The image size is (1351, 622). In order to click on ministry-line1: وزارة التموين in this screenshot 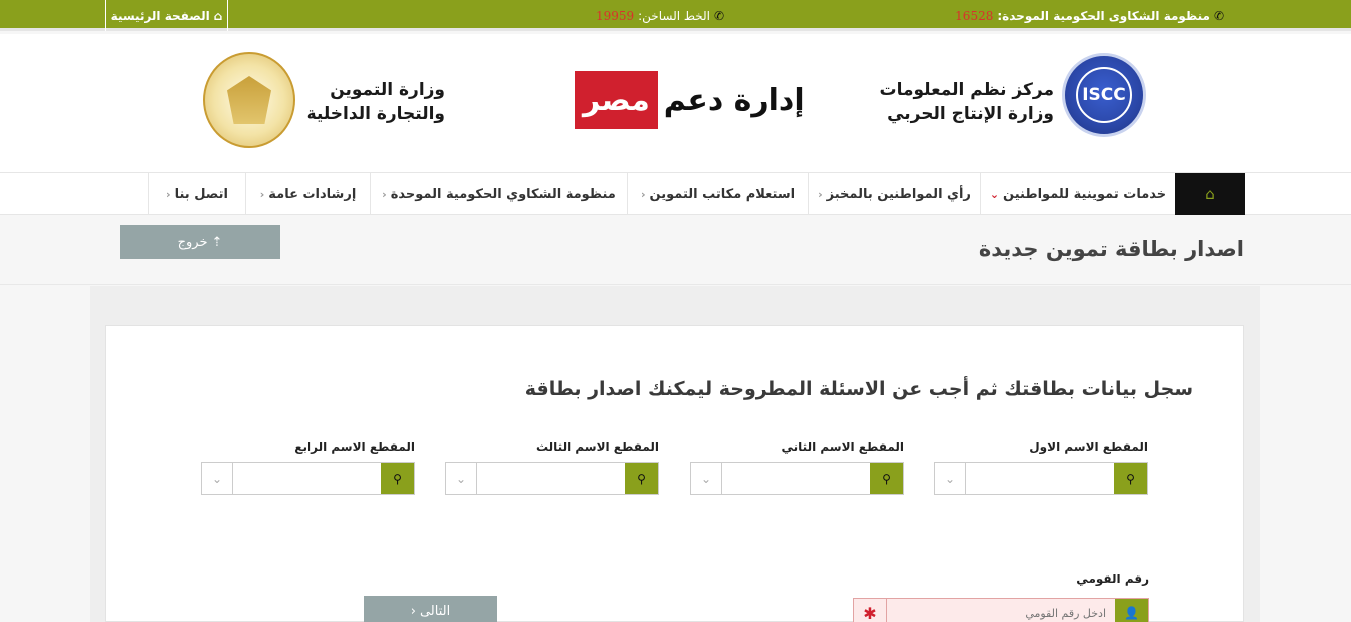, I will do `click(387, 90)`.